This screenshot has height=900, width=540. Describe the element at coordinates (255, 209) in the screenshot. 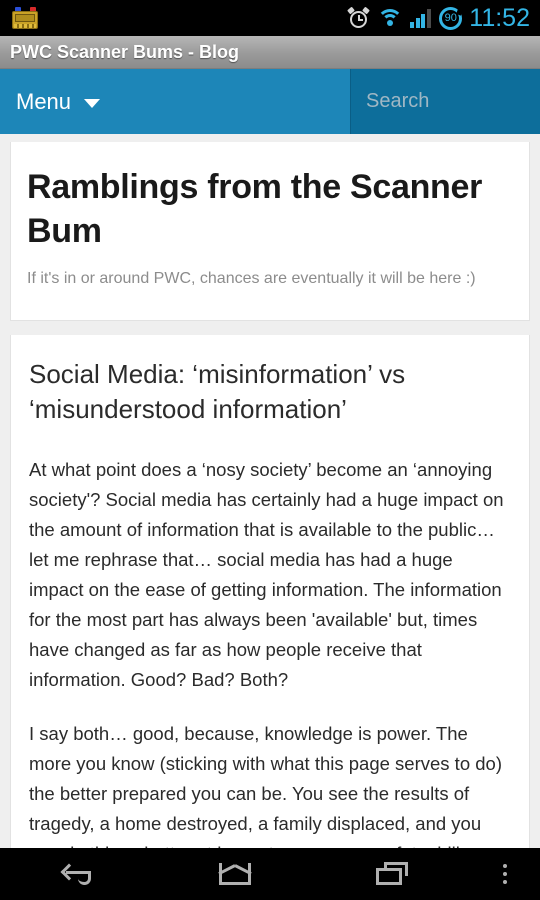

I see `blog-title: Ramblings from the Scanner Bum` at that location.